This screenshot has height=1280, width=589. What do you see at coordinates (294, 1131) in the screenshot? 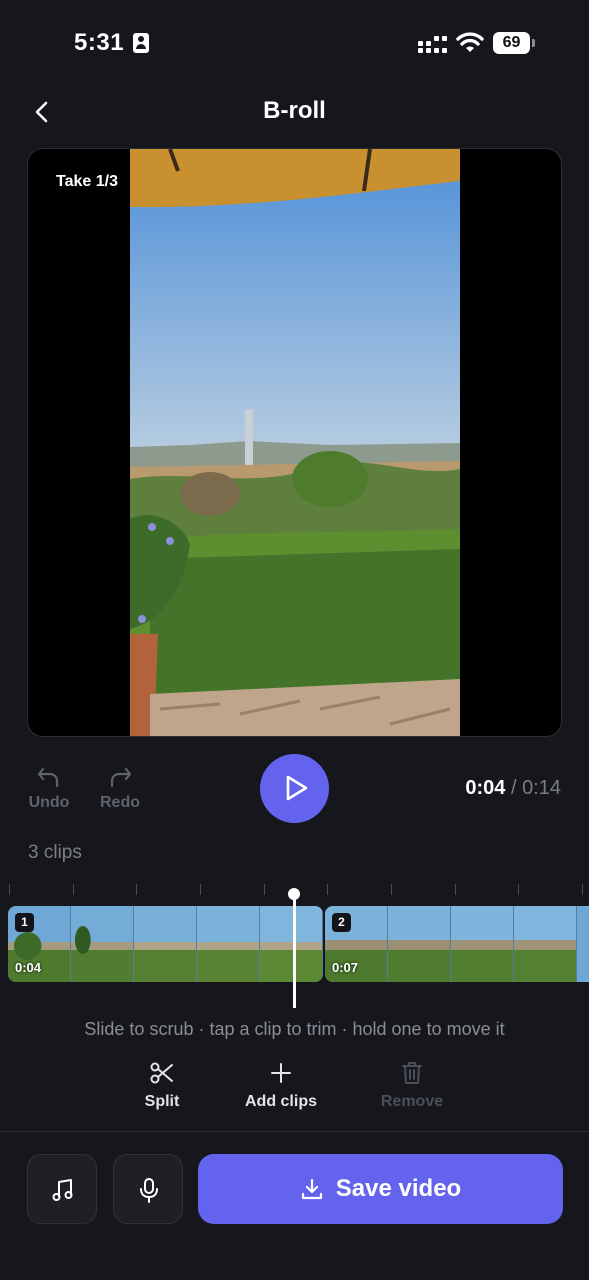
I see `divider` at bounding box center [294, 1131].